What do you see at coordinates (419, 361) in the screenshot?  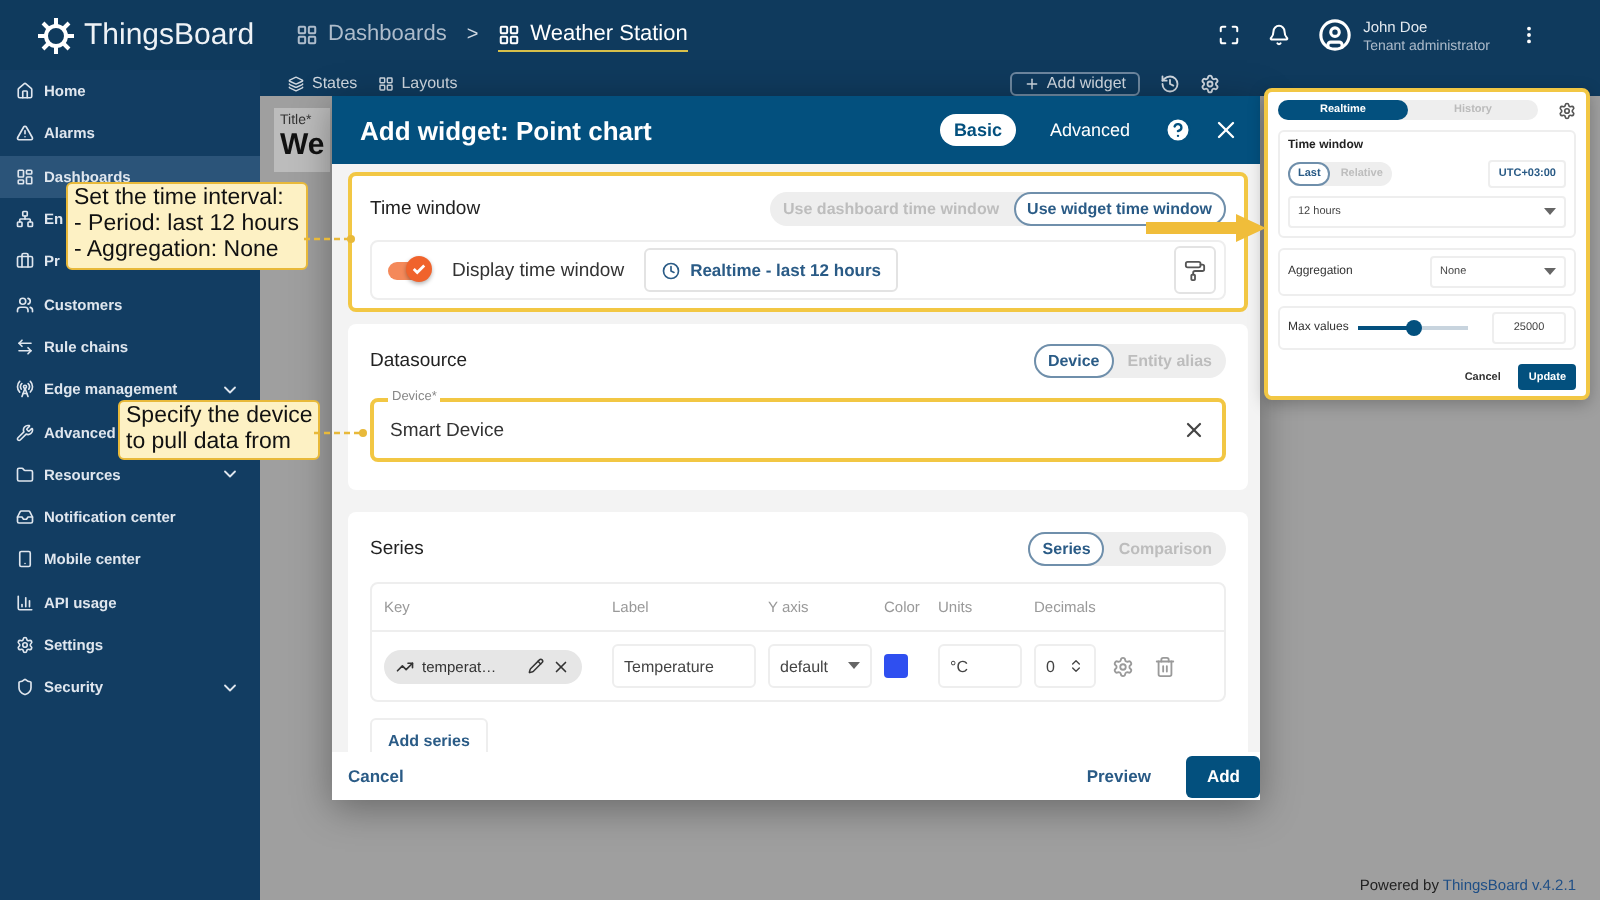 I see `section-title: Datasource` at bounding box center [419, 361].